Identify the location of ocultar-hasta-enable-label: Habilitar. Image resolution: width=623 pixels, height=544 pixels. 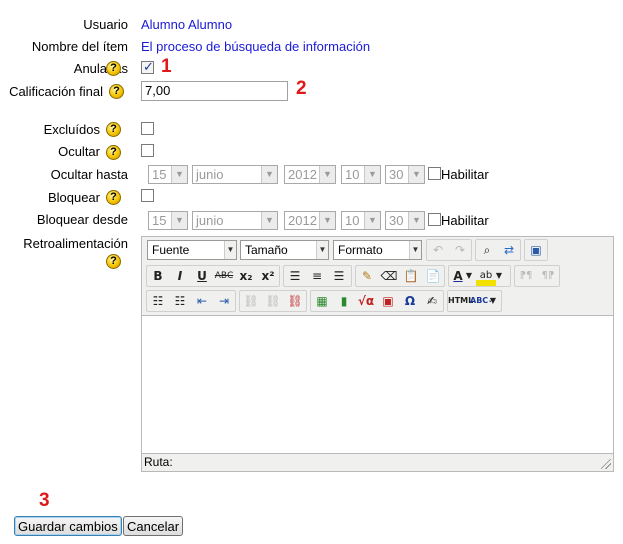
(465, 174).